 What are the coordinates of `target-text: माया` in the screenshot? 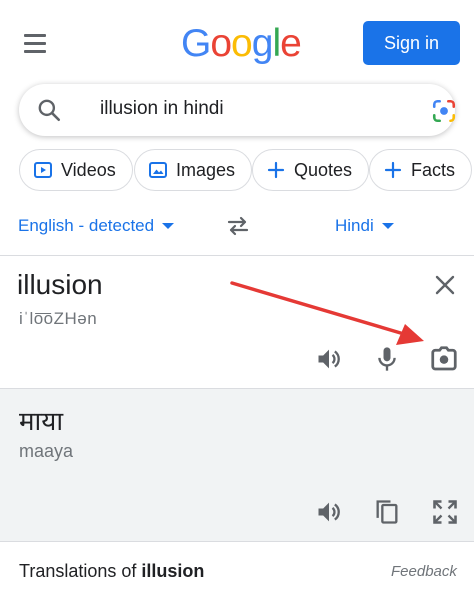 It's located at (41, 422).